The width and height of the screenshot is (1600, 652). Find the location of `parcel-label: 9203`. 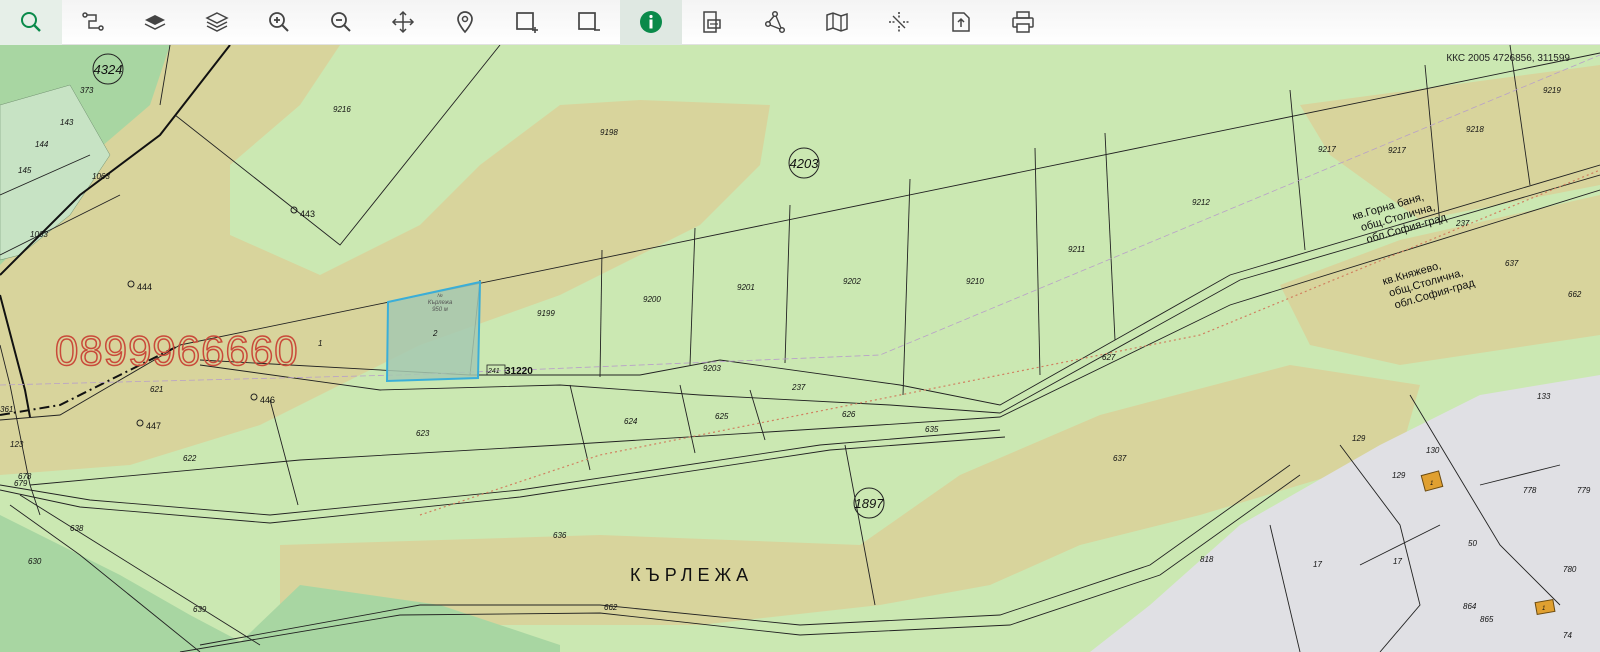

parcel-label: 9203 is located at coordinates (712, 368).